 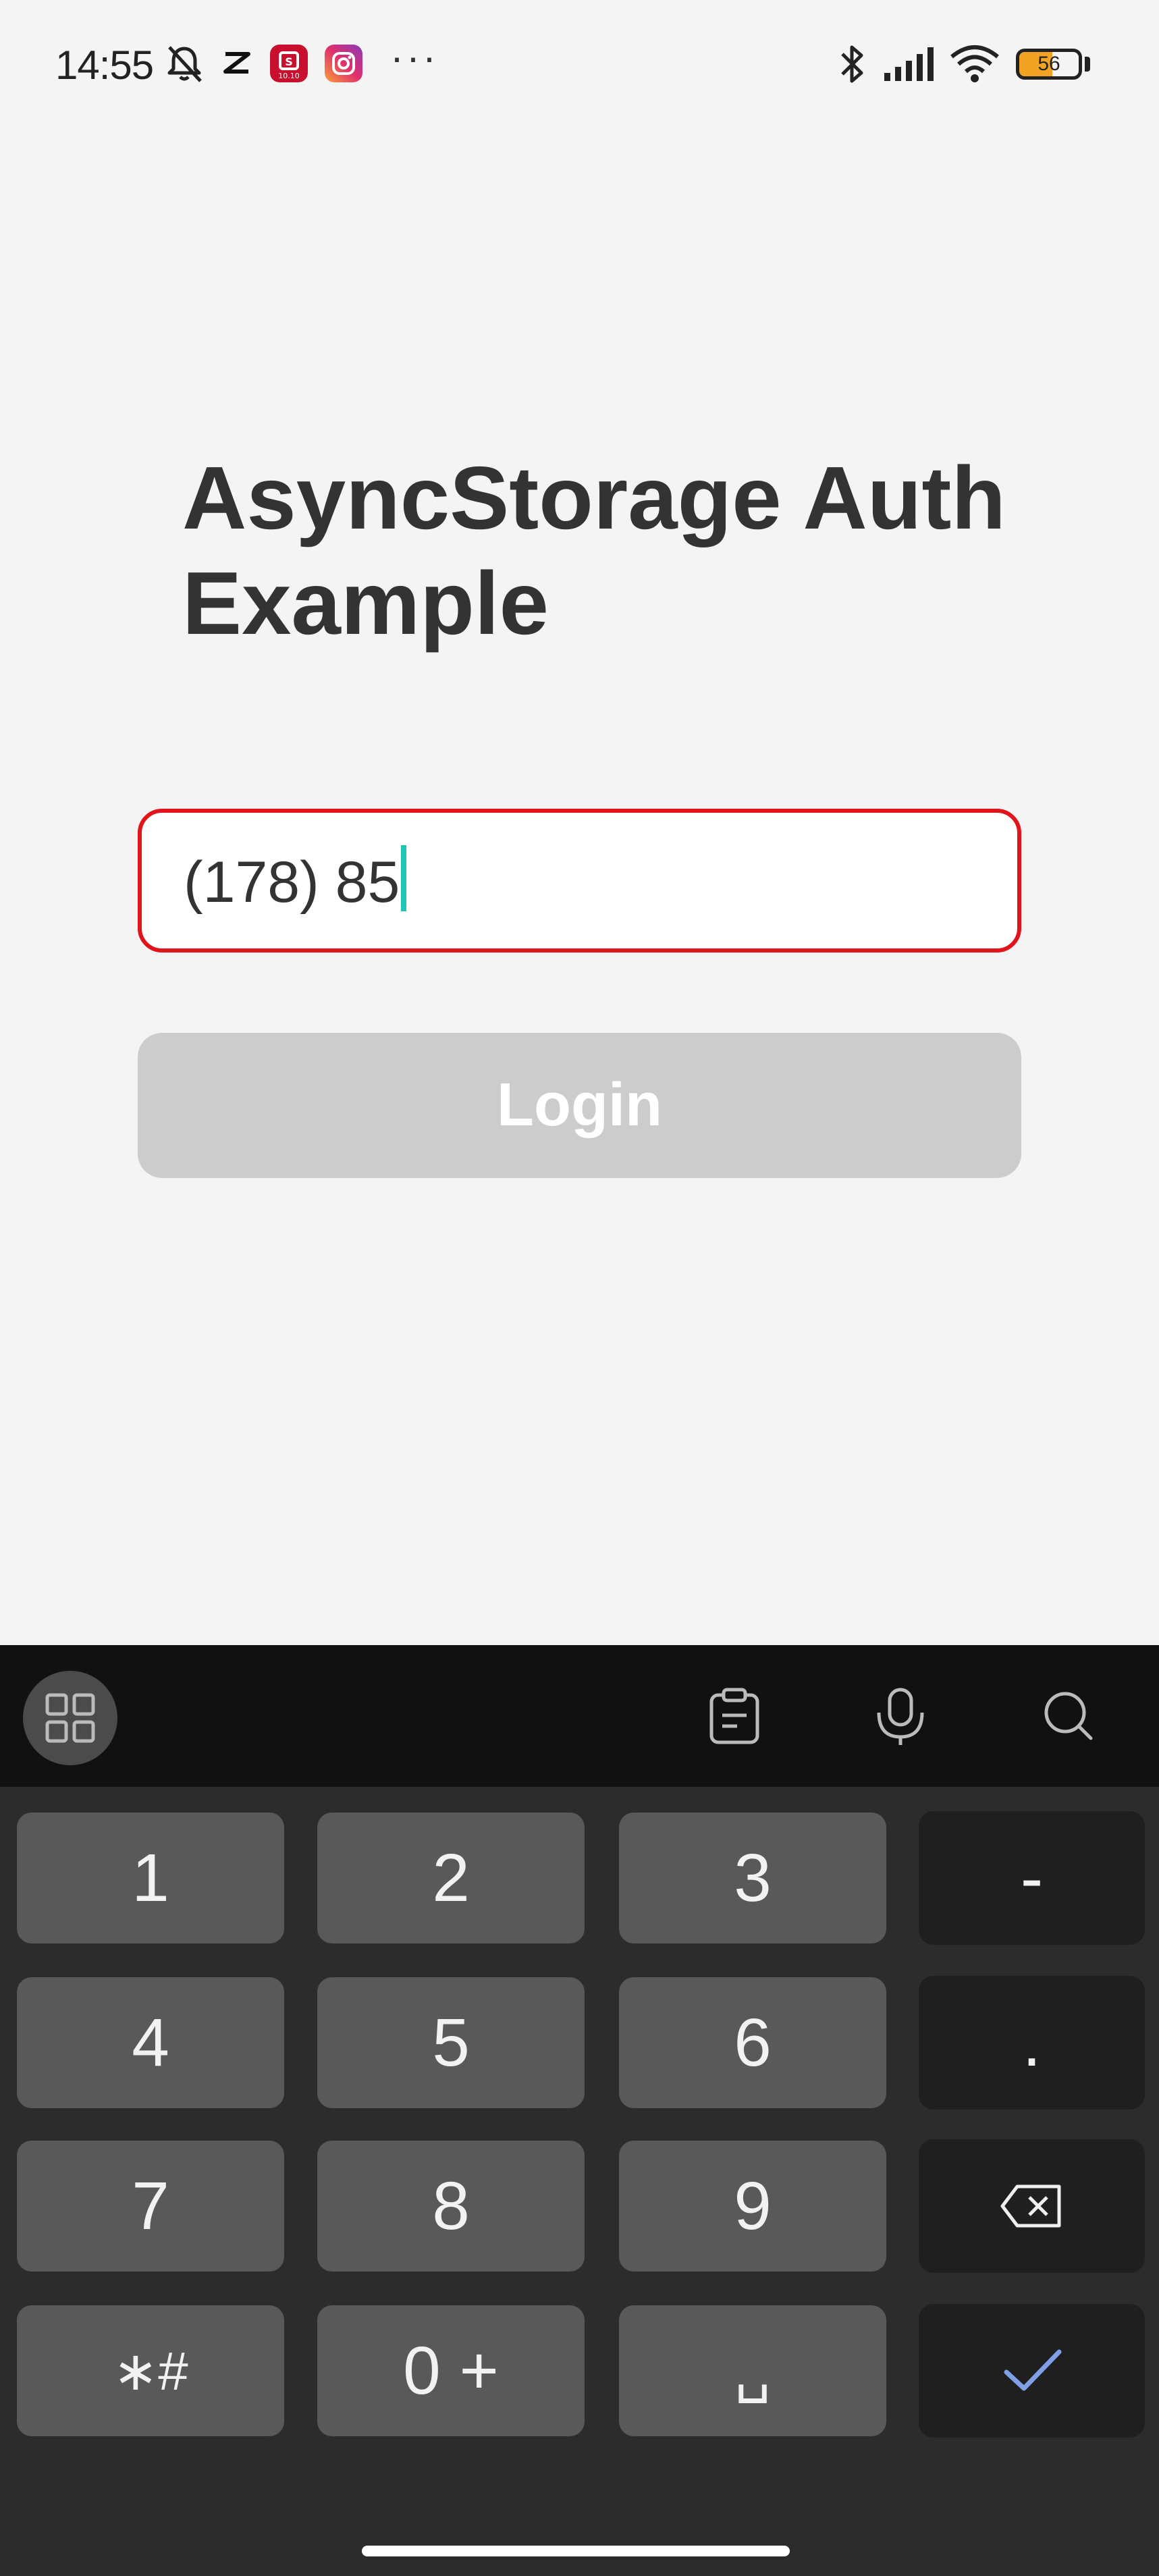 What do you see at coordinates (579, 880) in the screenshot?
I see `phone-input: (178) 85` at bounding box center [579, 880].